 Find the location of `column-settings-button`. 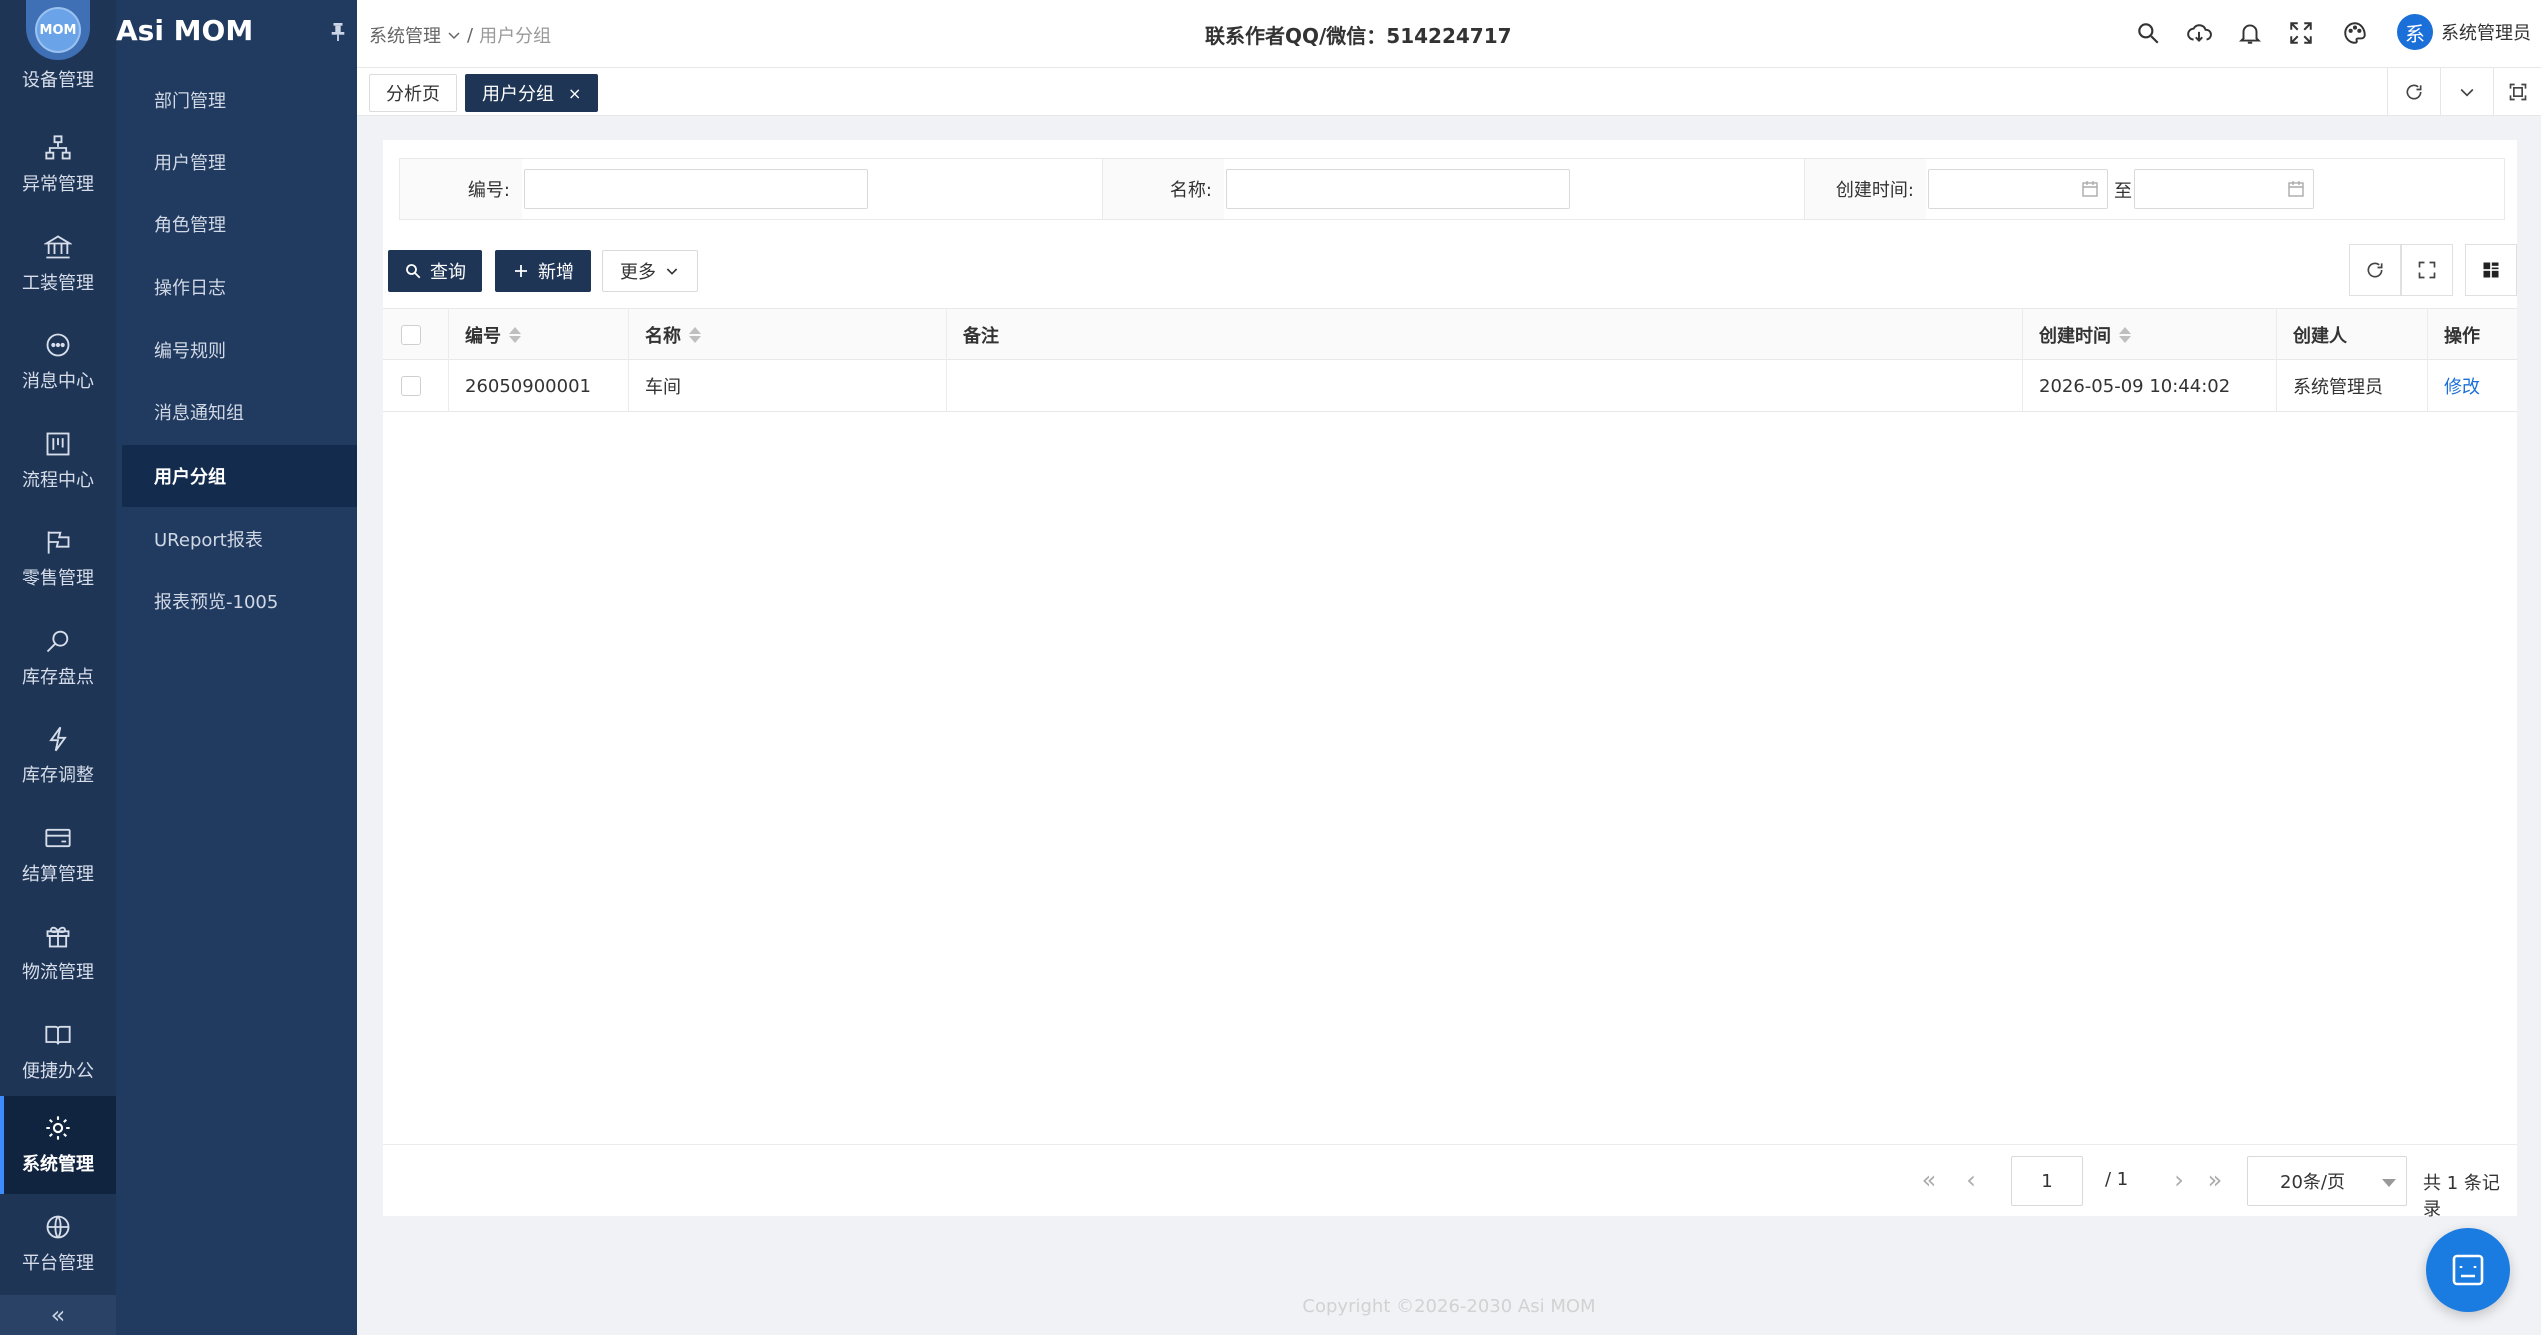

column-settings-button is located at coordinates (2491, 270).